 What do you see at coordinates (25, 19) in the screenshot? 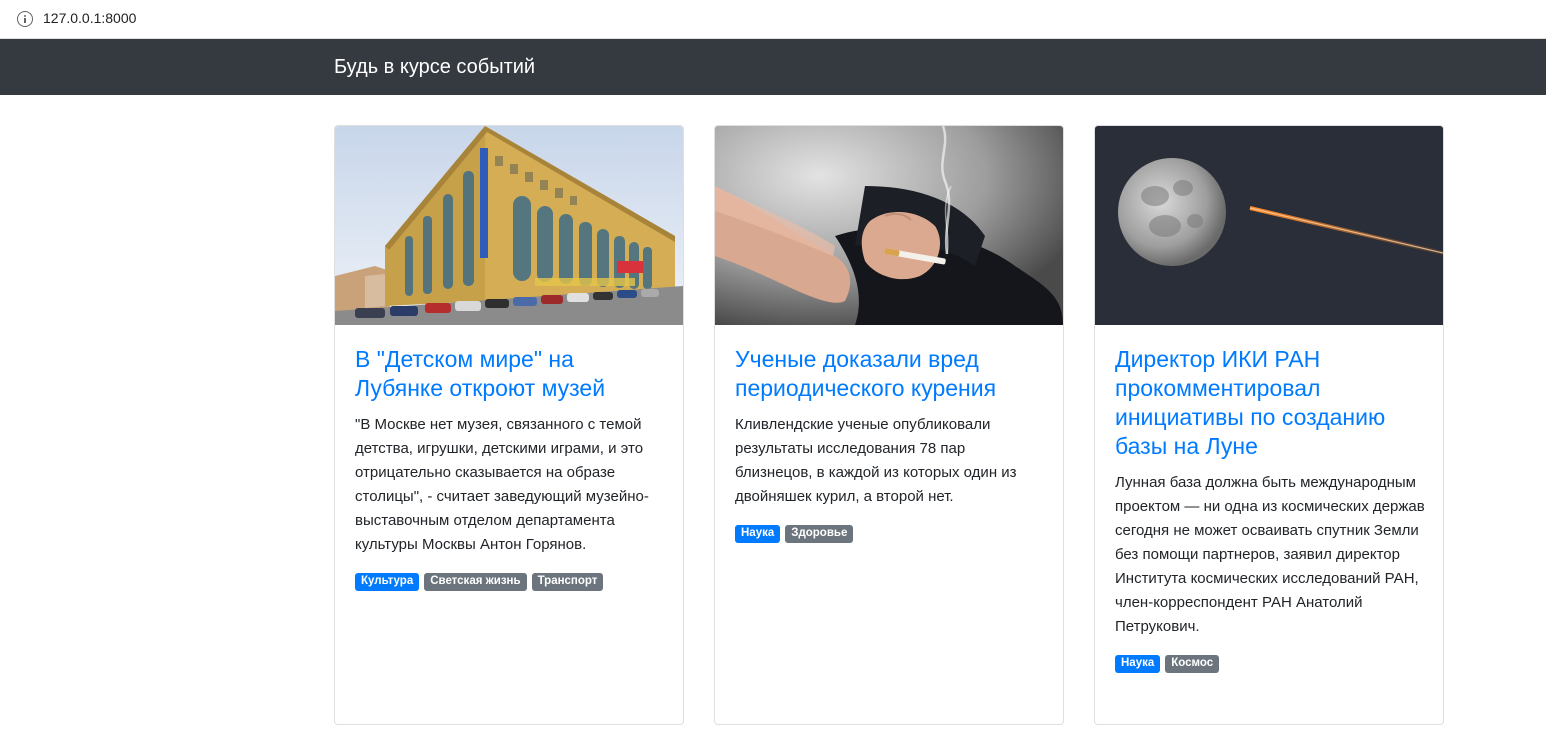
I see `info-icon` at bounding box center [25, 19].